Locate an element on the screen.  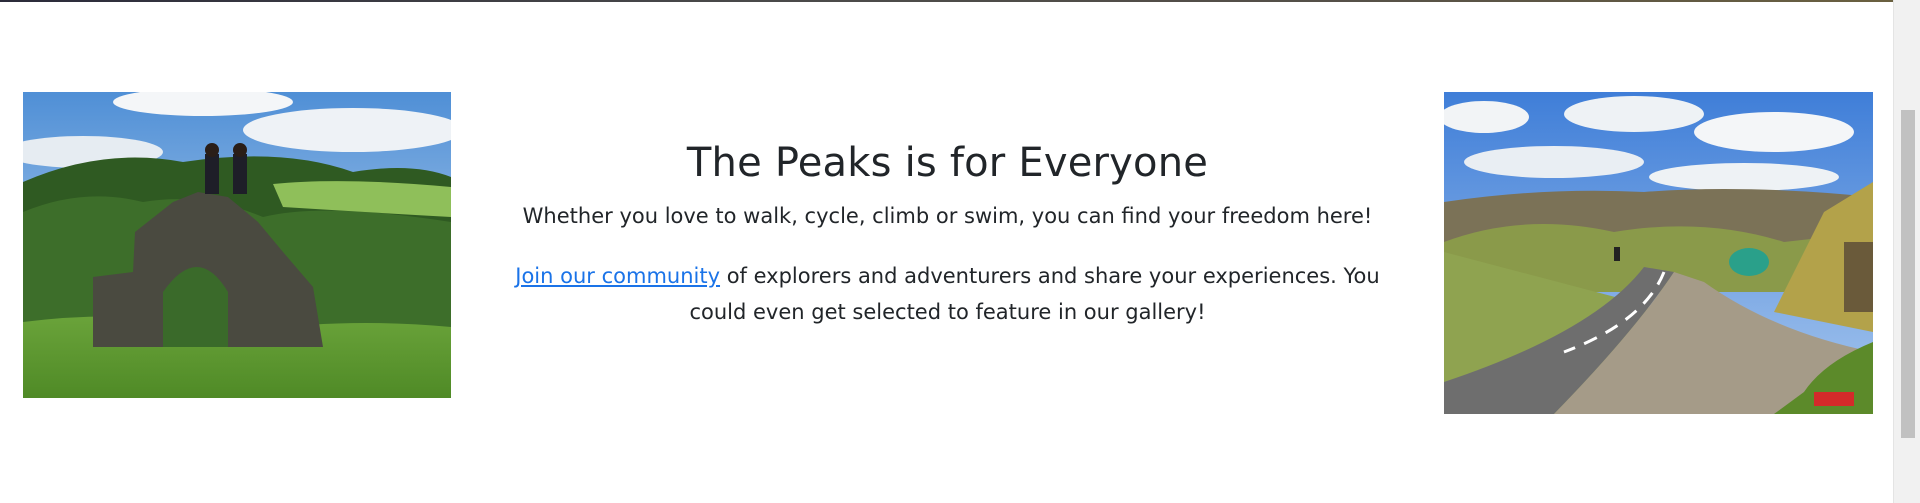
cycling-road-image is located at coordinates (1658, 253).